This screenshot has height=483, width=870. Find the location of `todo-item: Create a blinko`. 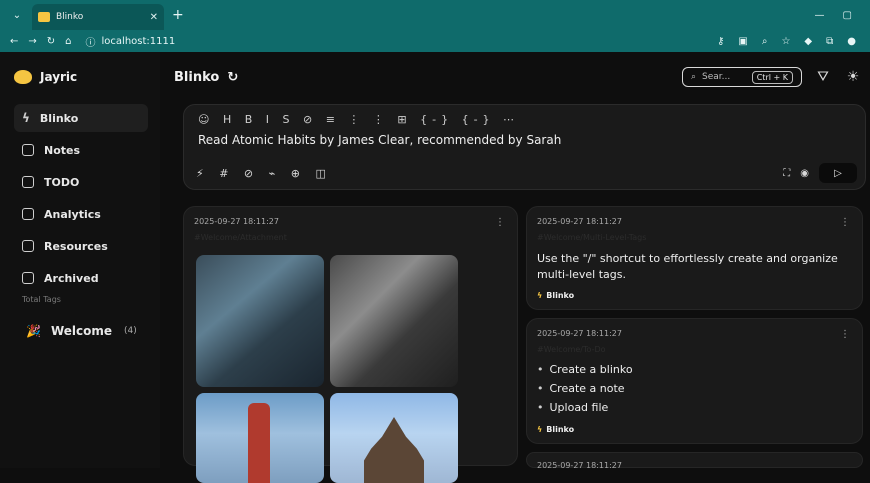

todo-item: Create a blinko is located at coordinates (585, 369).